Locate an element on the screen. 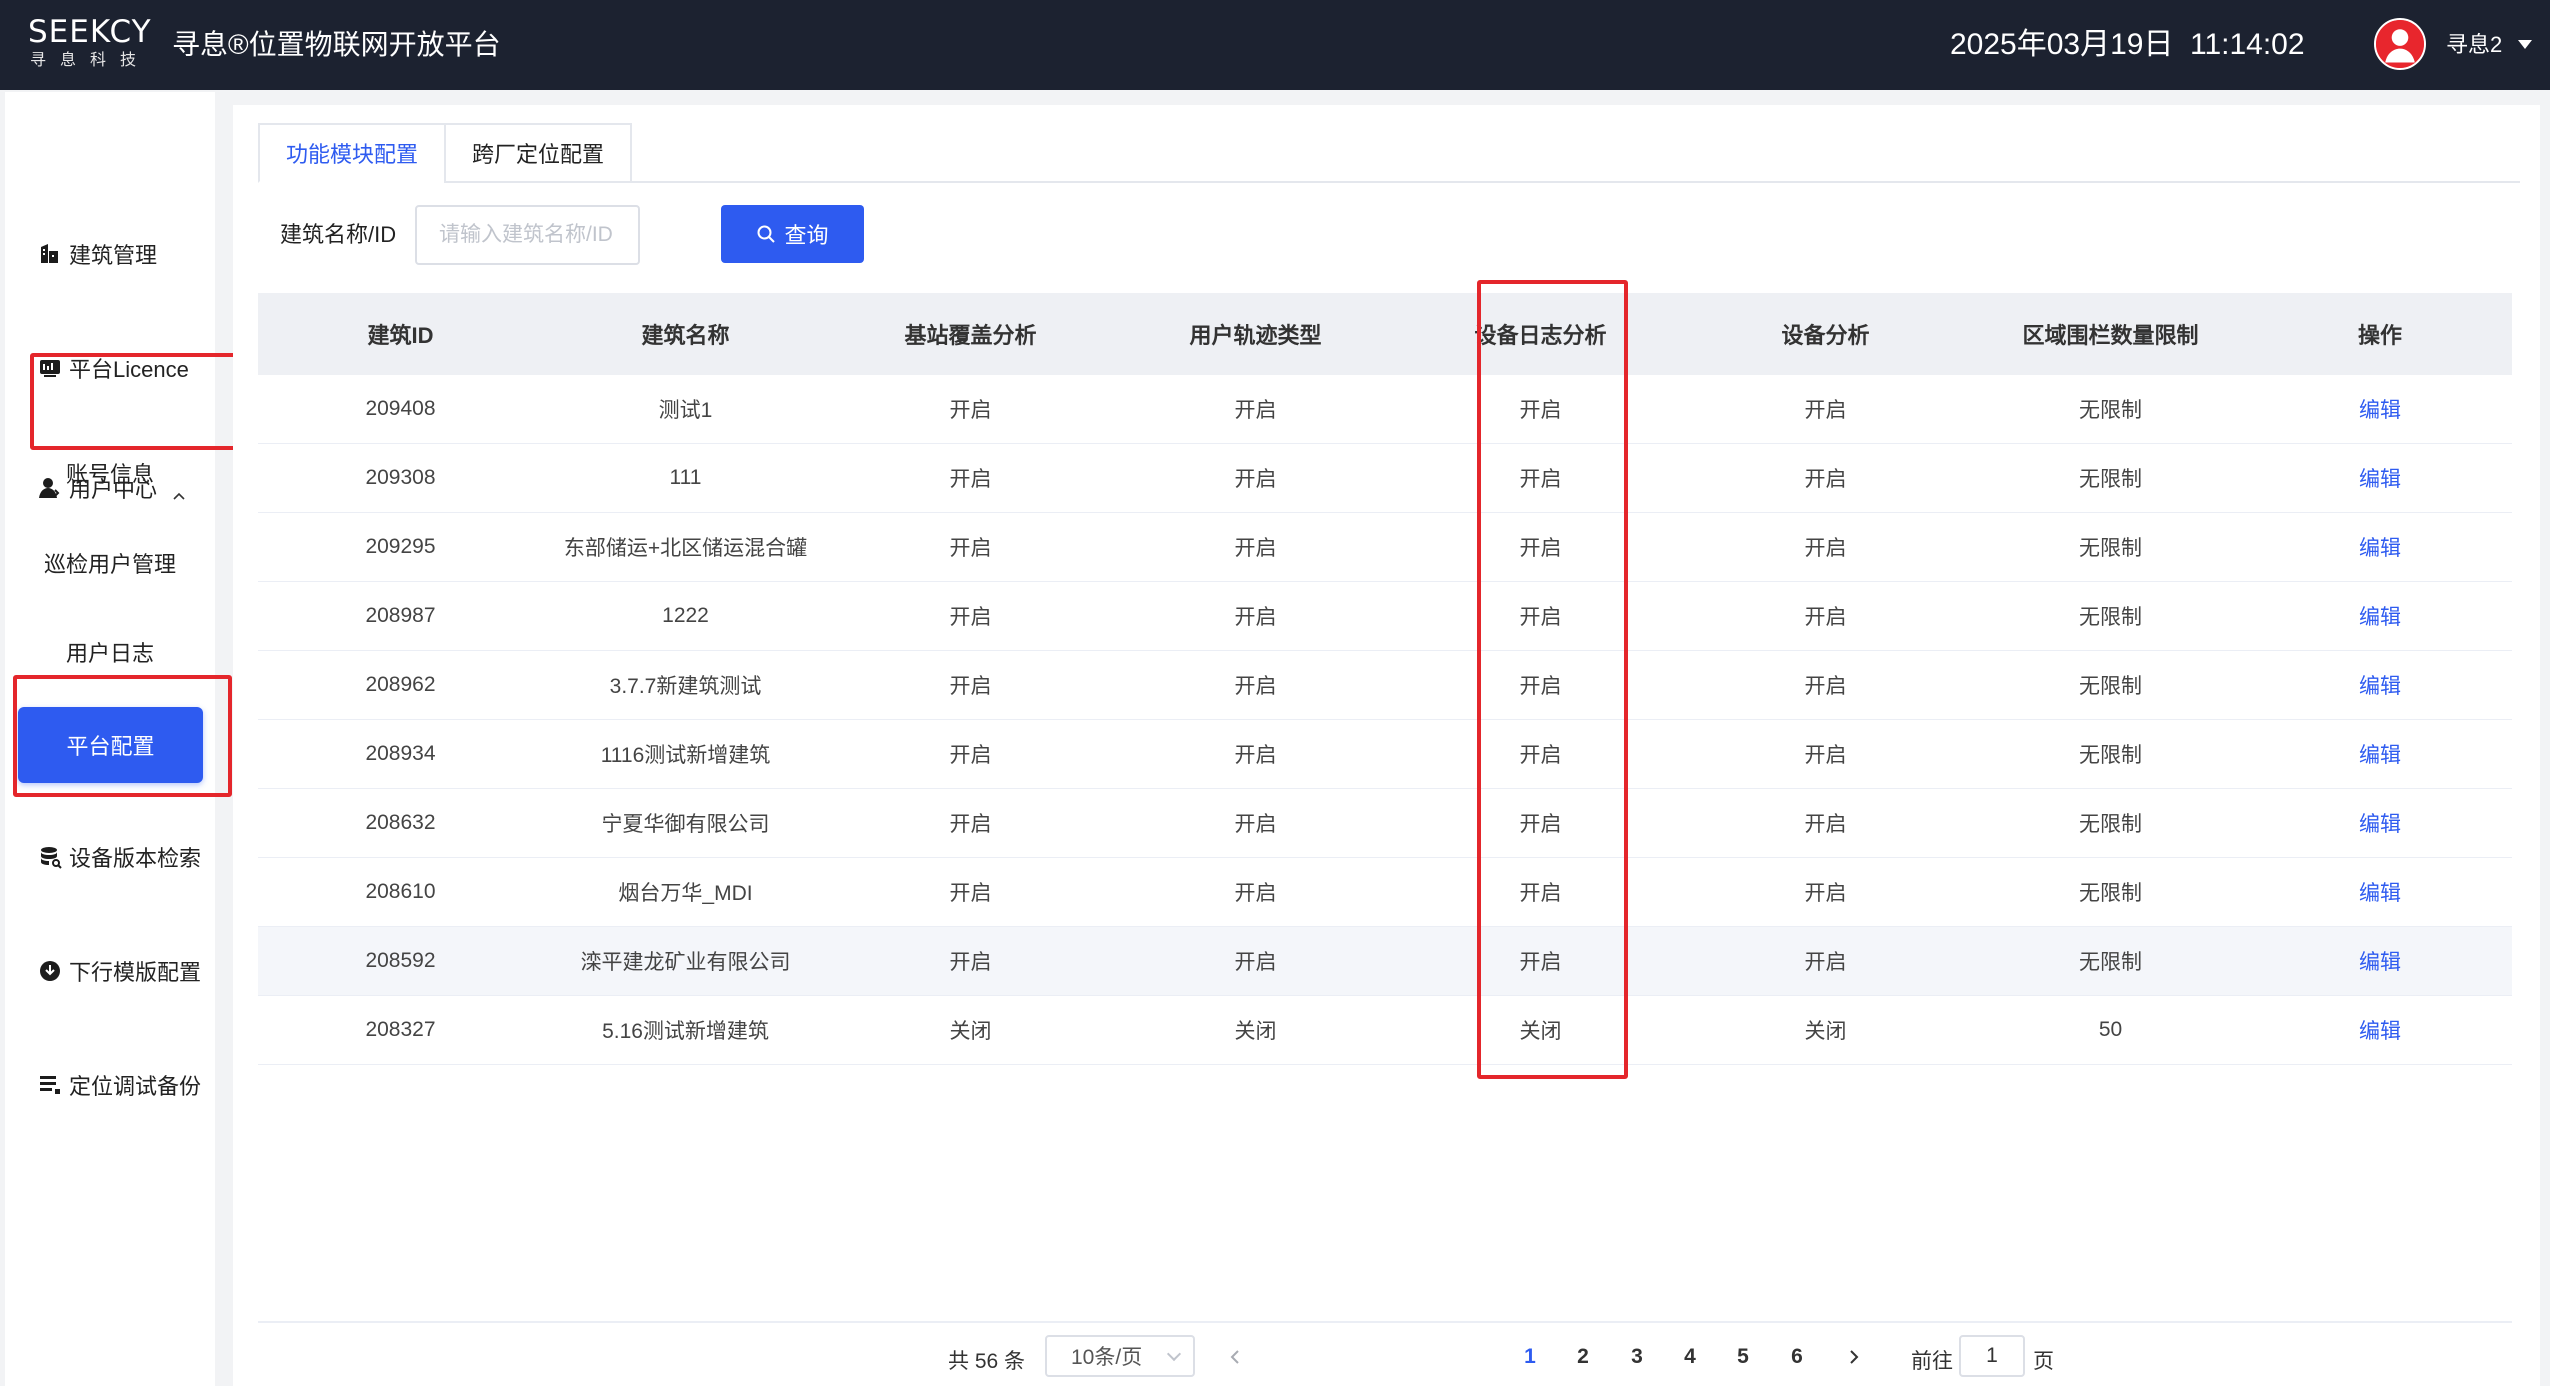 This screenshot has height=1386, width=2550. search-label: 建筑名称/ID is located at coordinates (338, 234).